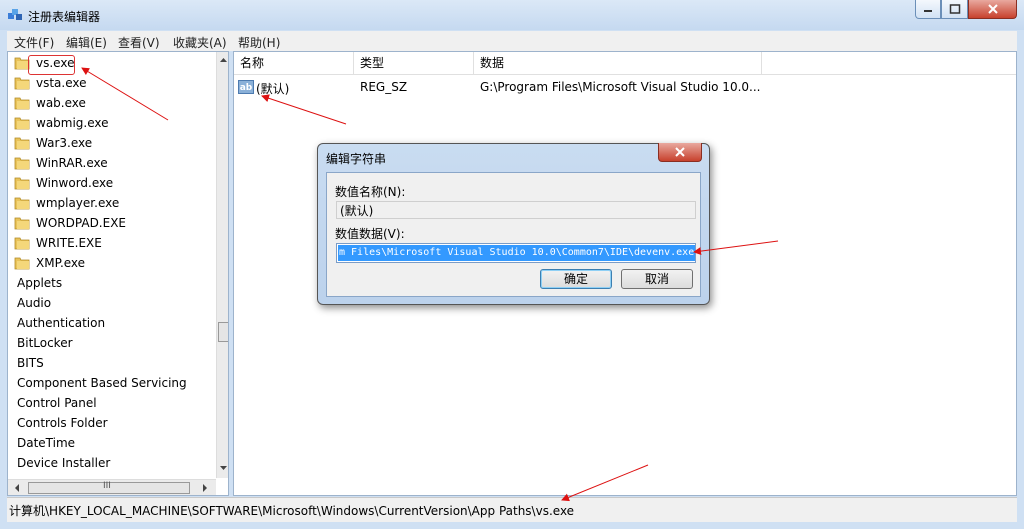 The image size is (1024, 529). I want to click on value-name-field: (默认), so click(516, 210).